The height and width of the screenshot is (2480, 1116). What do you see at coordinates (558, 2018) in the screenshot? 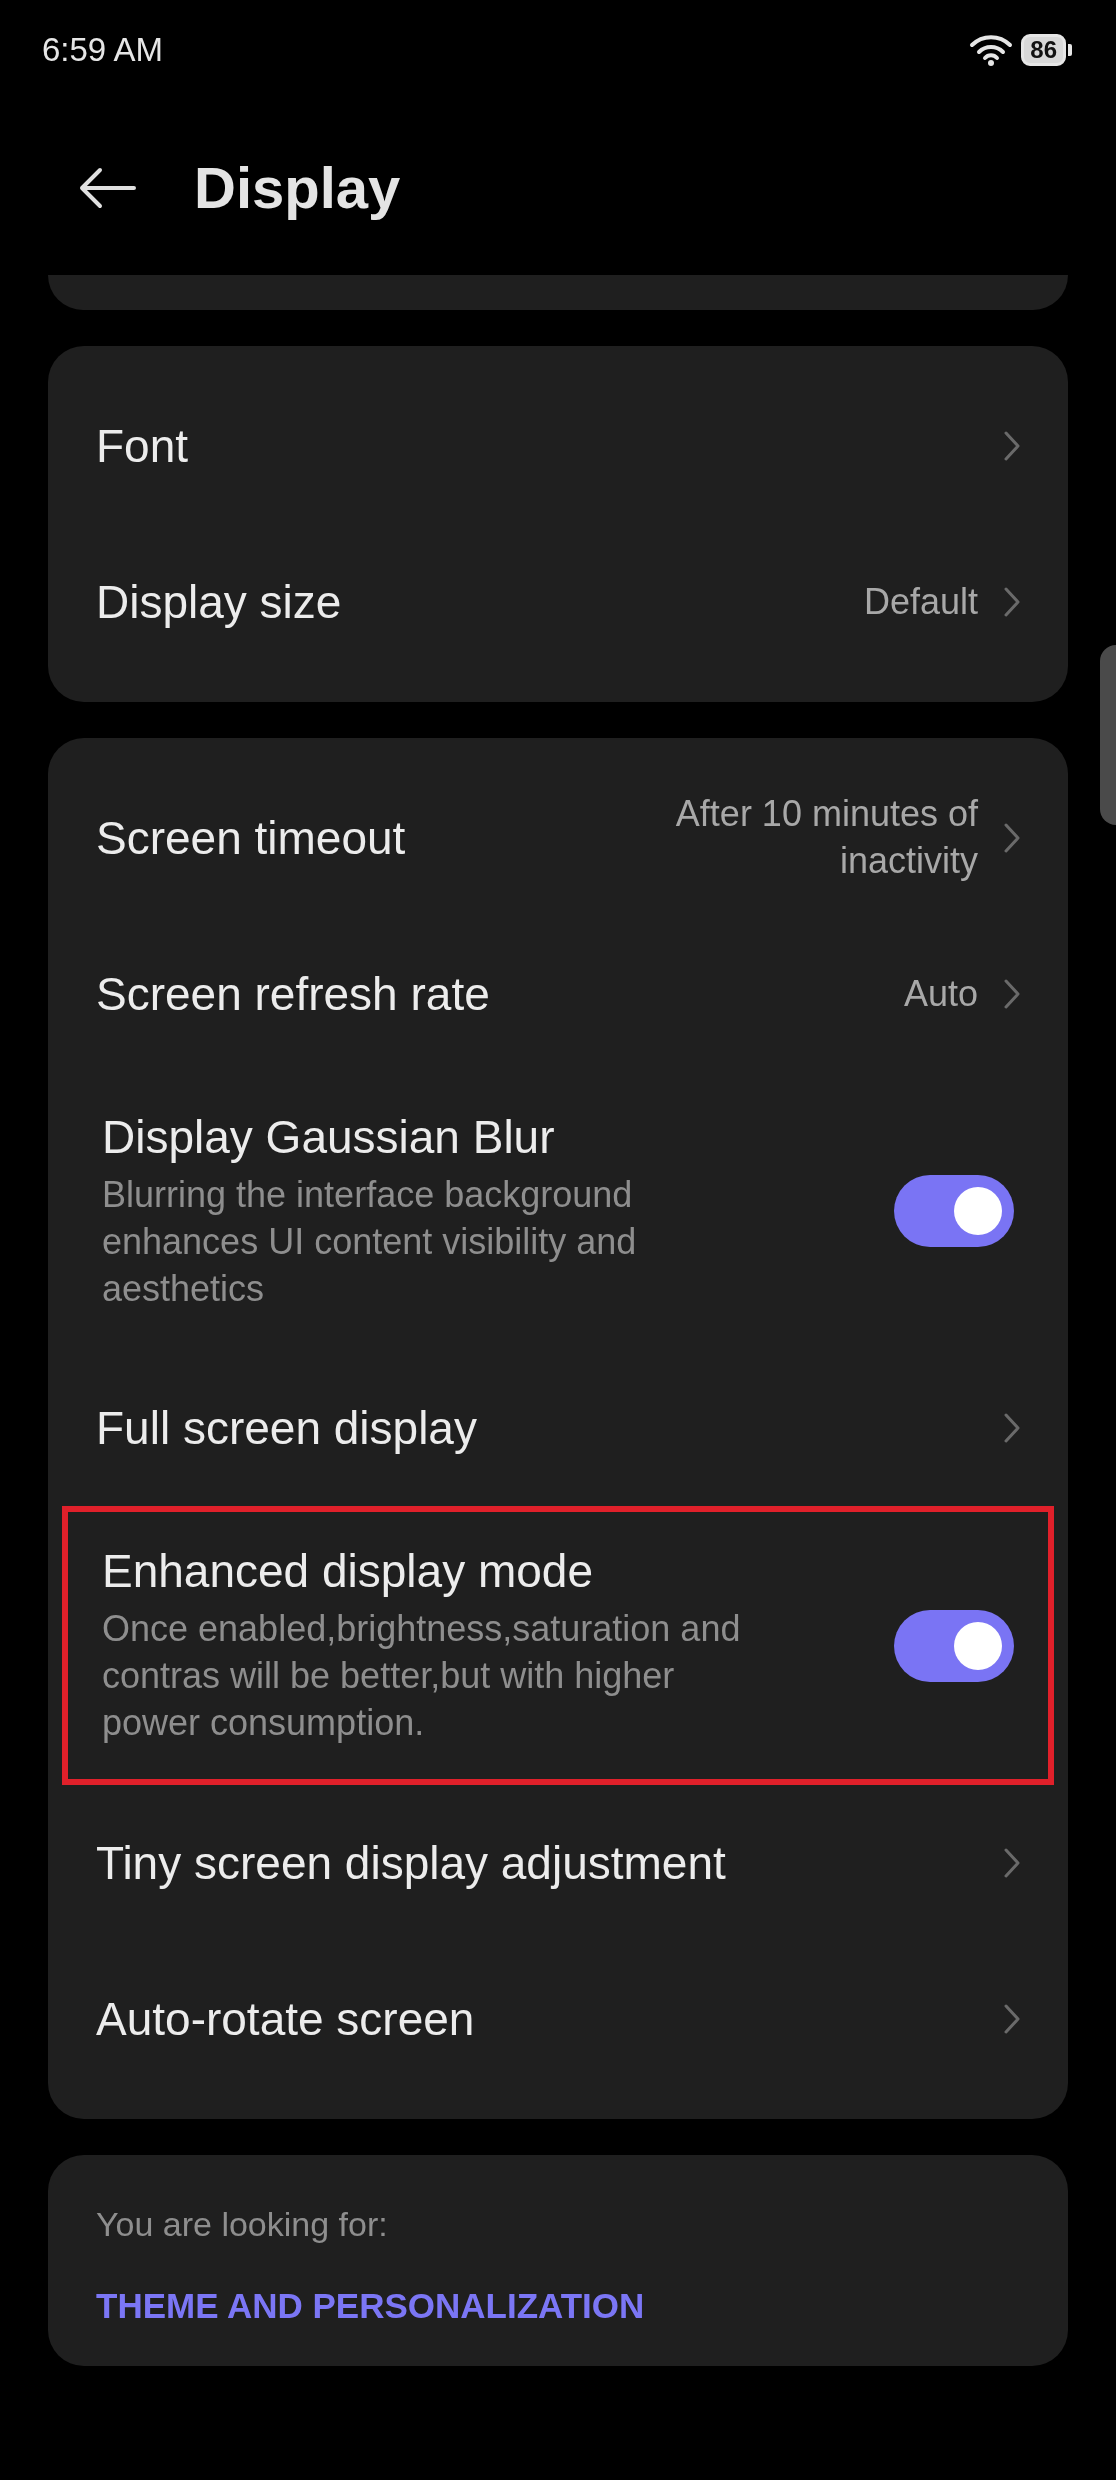
I see `settings-row: Auto-rotate screen` at bounding box center [558, 2018].